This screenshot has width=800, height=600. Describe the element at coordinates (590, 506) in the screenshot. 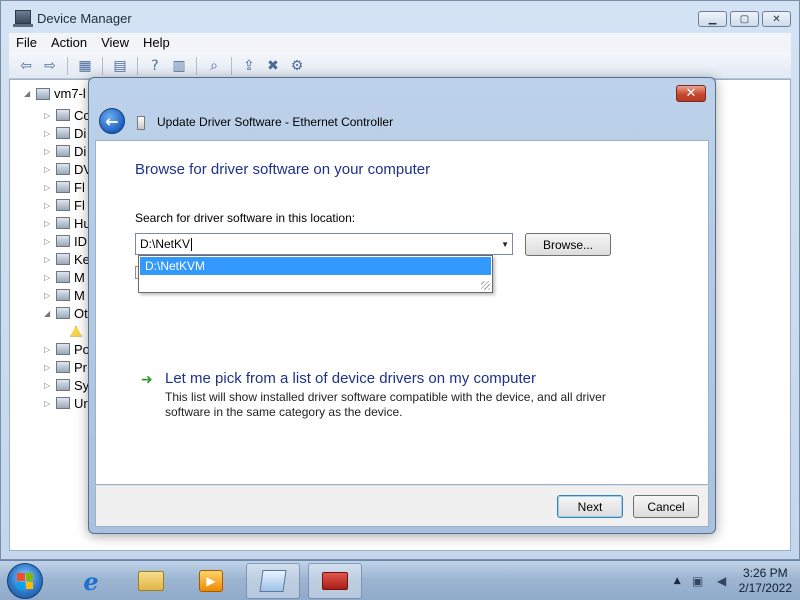

I see `next-button: Next` at that location.